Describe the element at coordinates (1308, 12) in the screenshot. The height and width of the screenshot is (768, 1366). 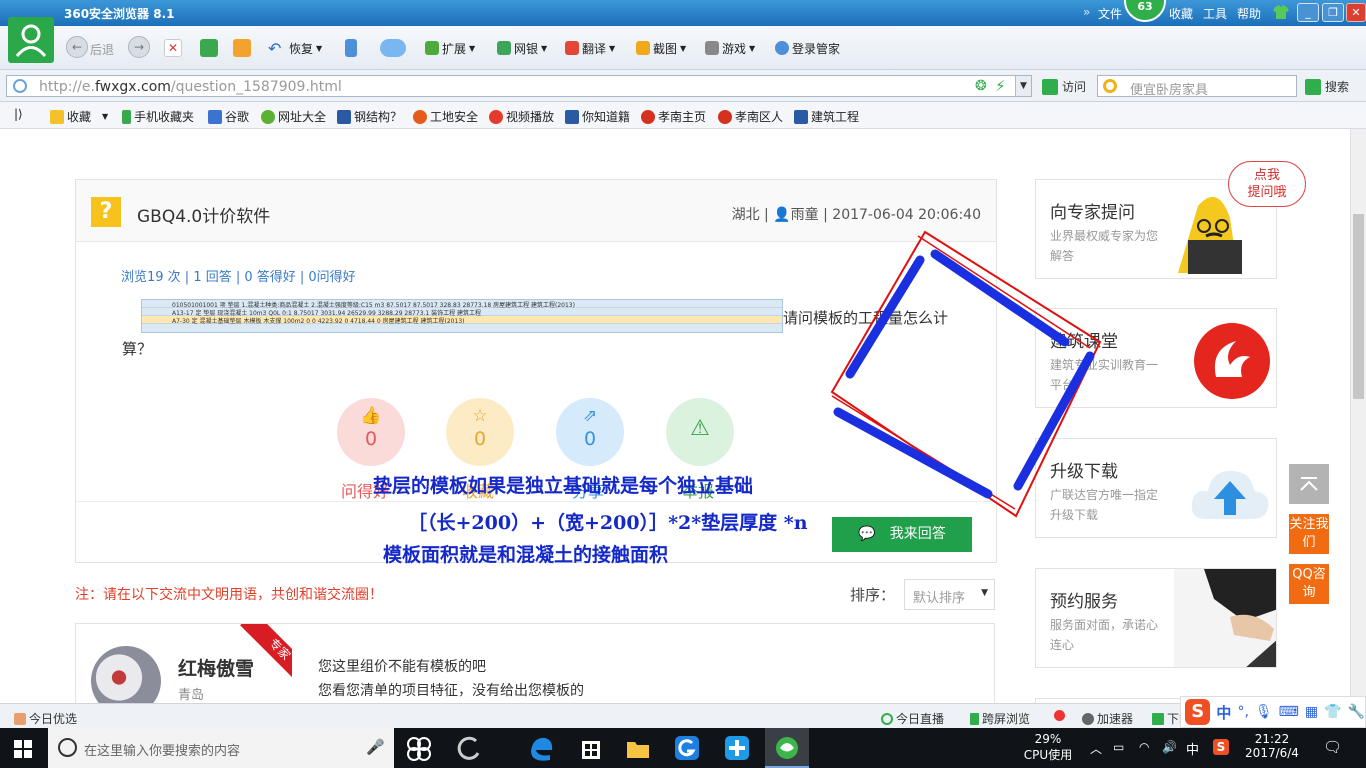
I see `minimize-button: _` at that location.